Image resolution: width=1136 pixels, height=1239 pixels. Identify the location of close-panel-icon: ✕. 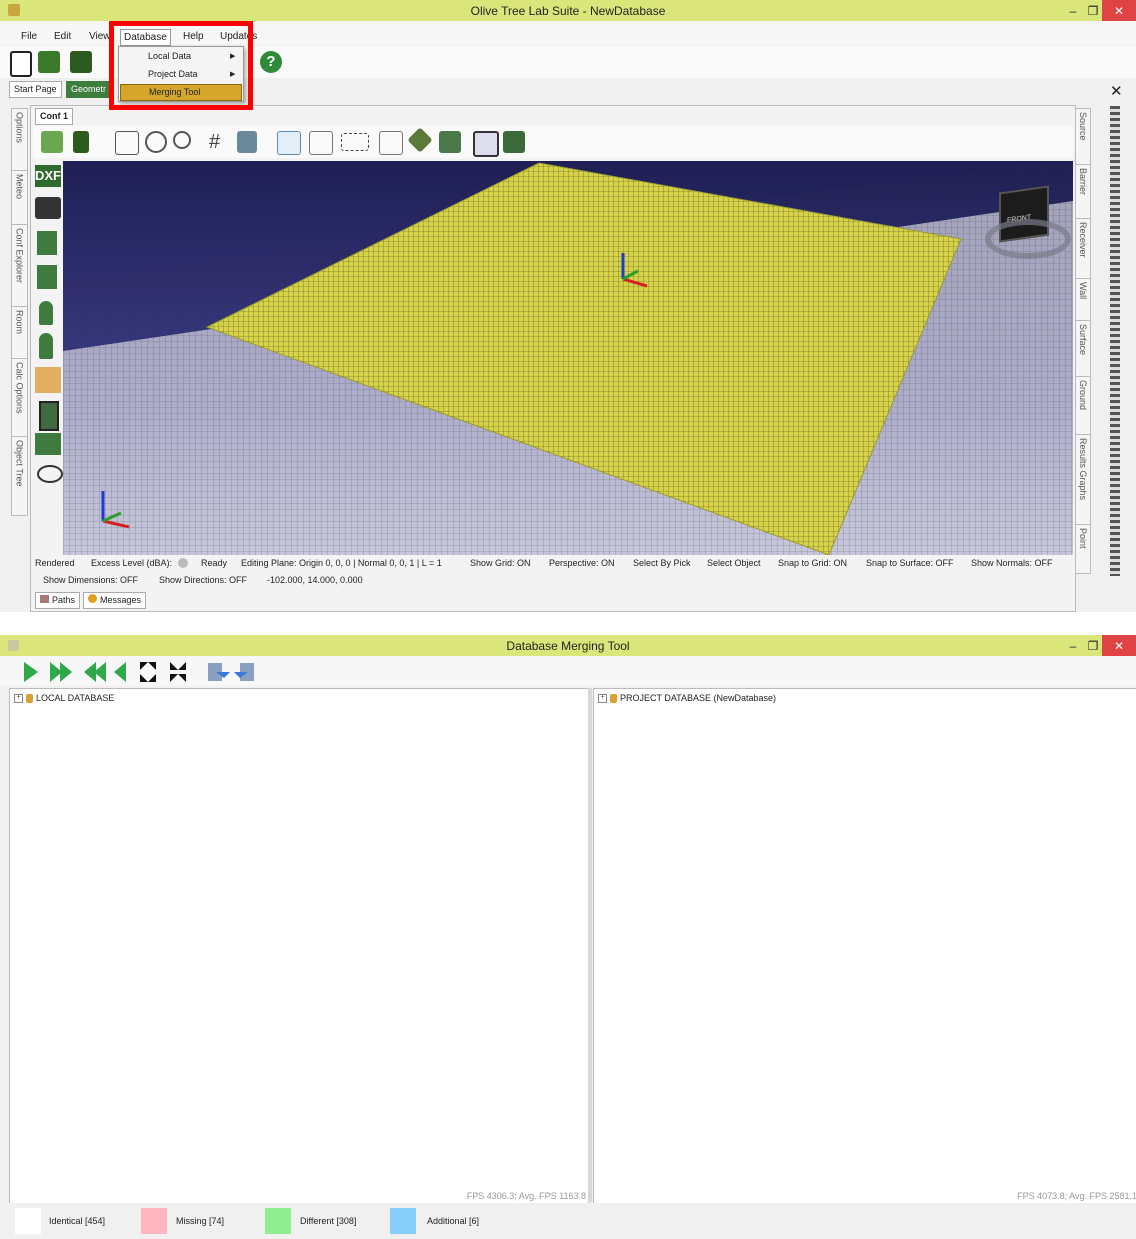
(1116, 91).